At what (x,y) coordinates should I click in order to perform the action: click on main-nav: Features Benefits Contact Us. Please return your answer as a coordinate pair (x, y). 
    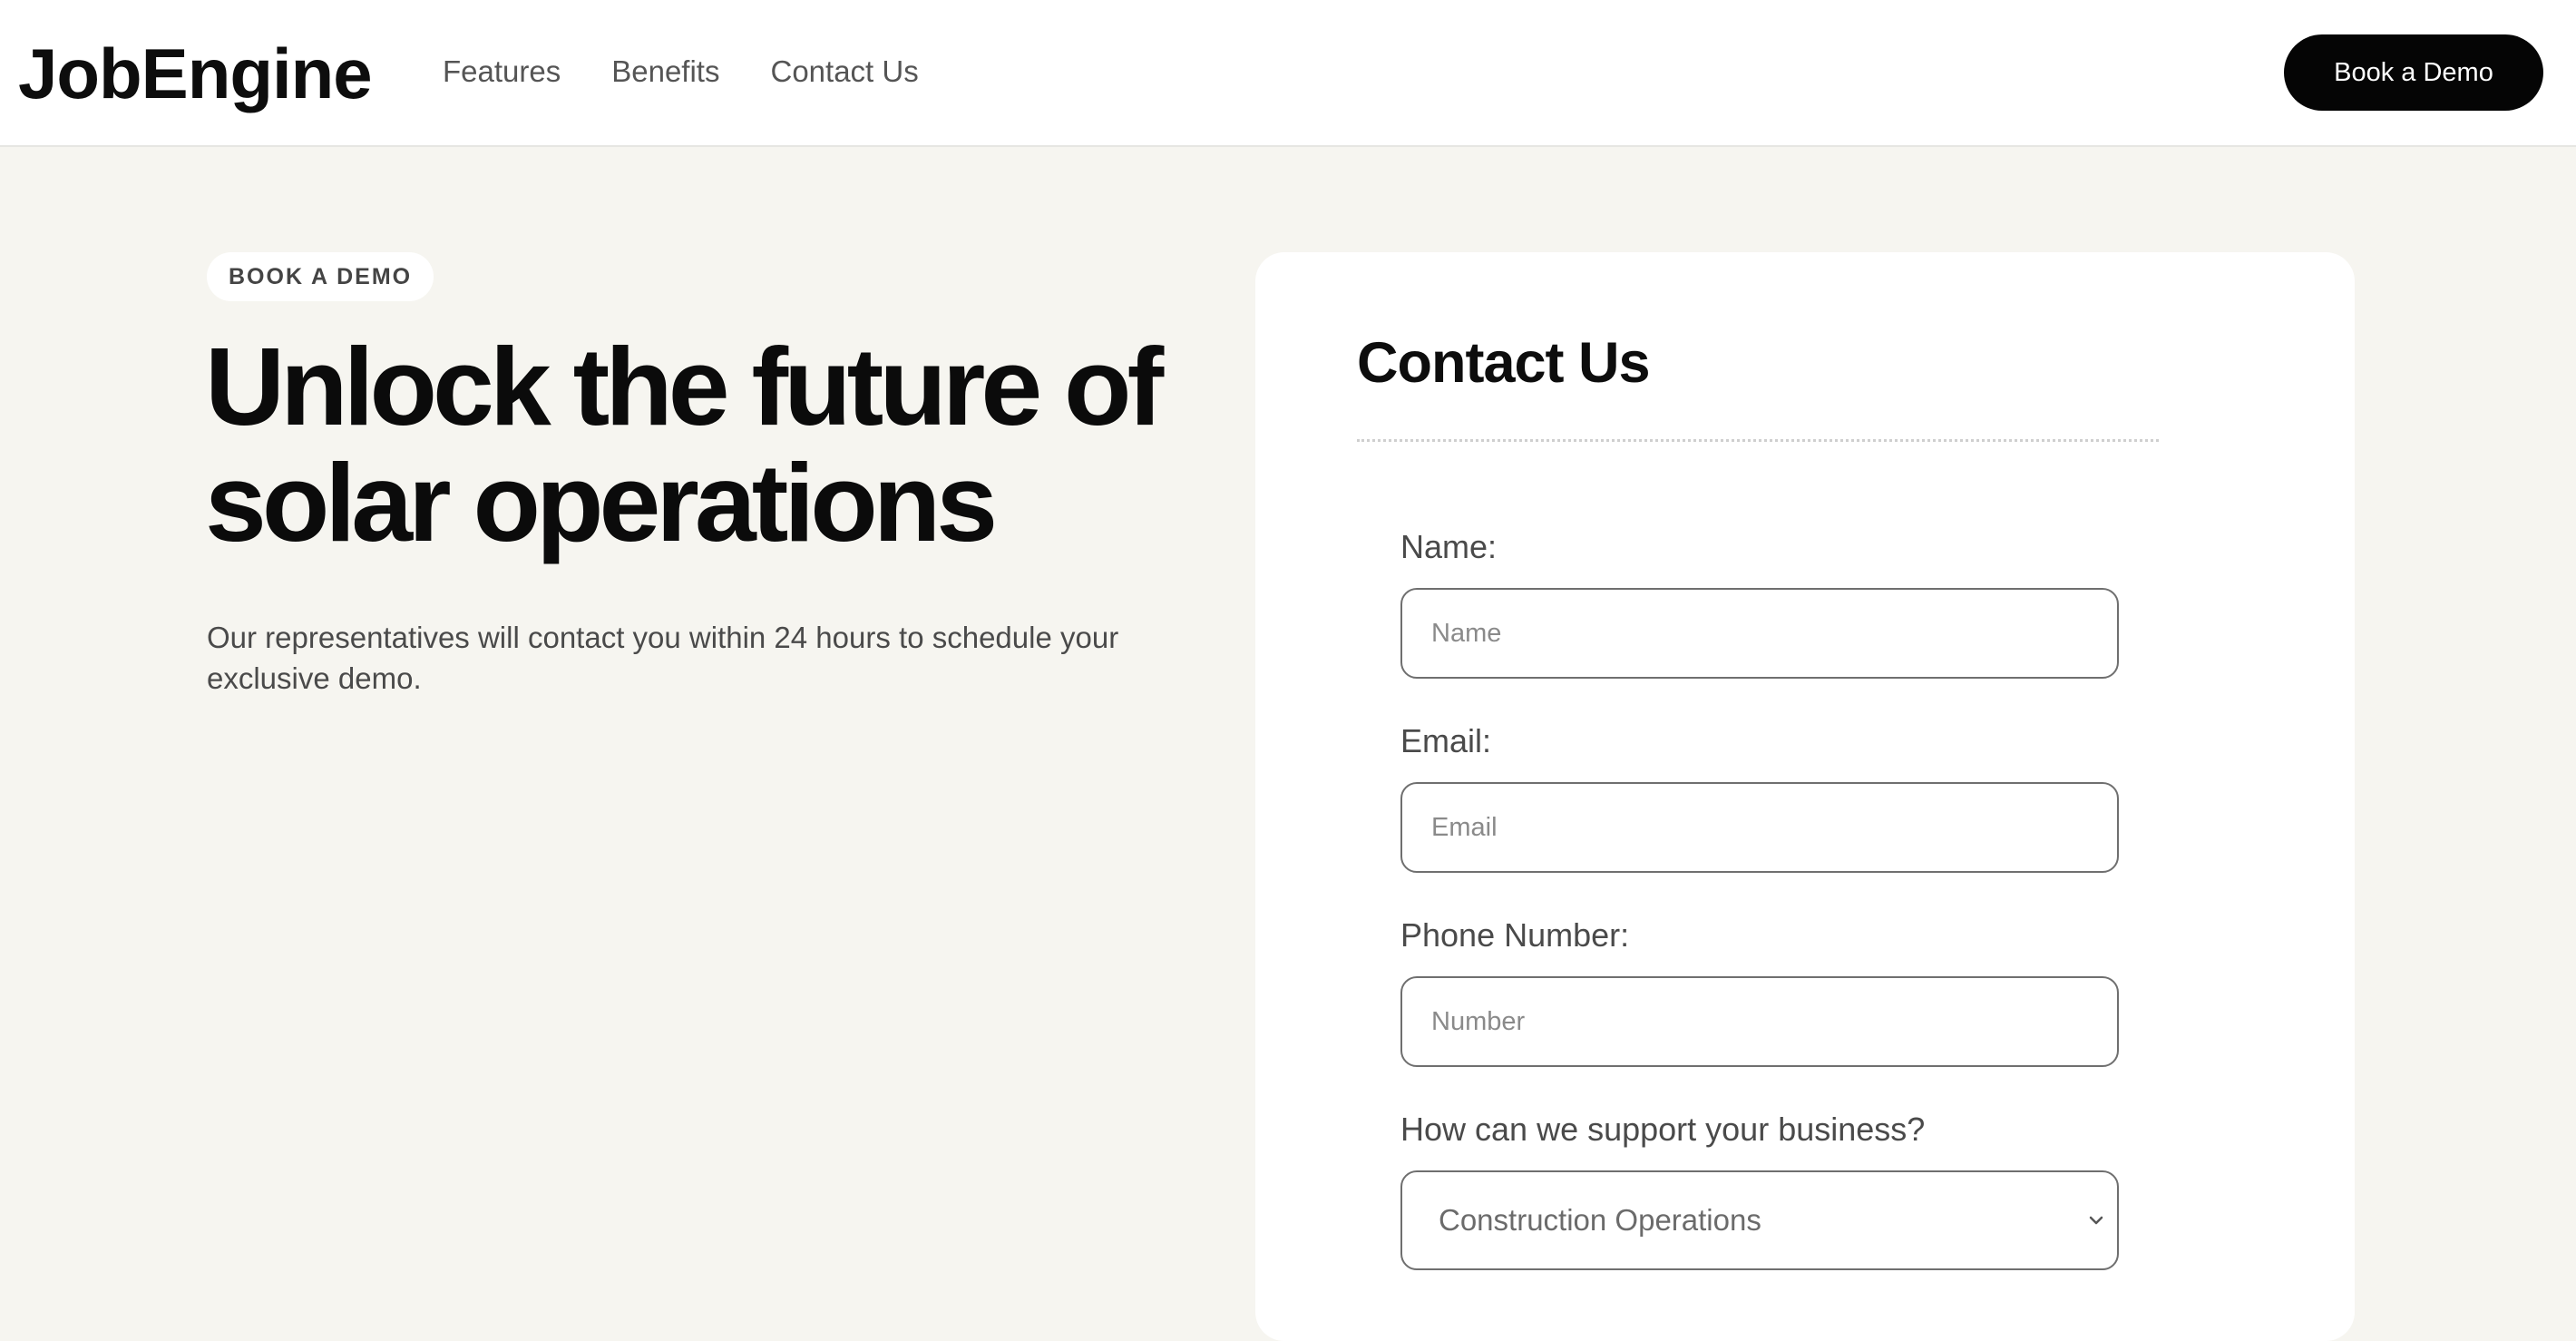
    Looking at the image, I should click on (681, 72).